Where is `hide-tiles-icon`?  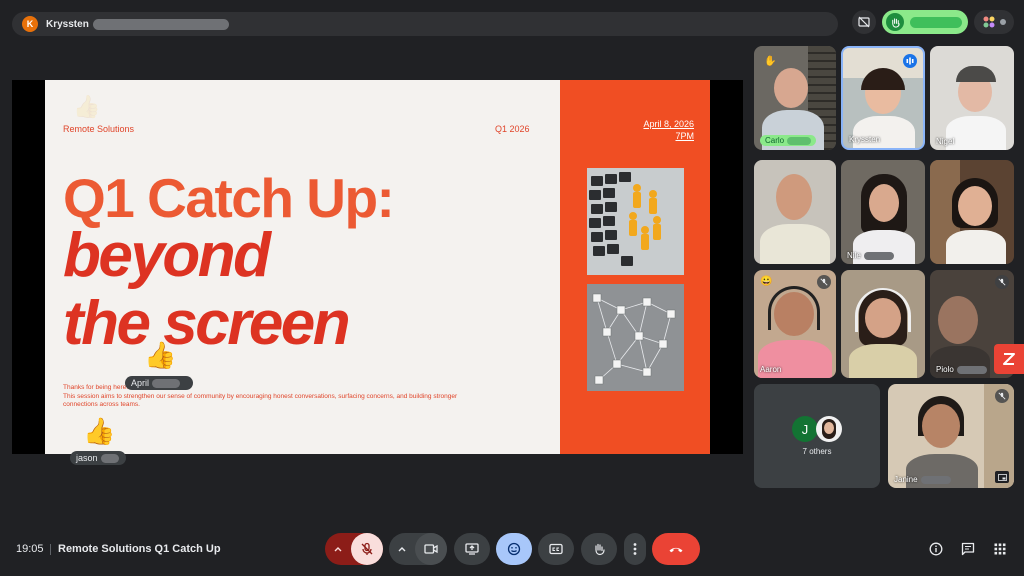 hide-tiles-icon is located at coordinates (864, 22).